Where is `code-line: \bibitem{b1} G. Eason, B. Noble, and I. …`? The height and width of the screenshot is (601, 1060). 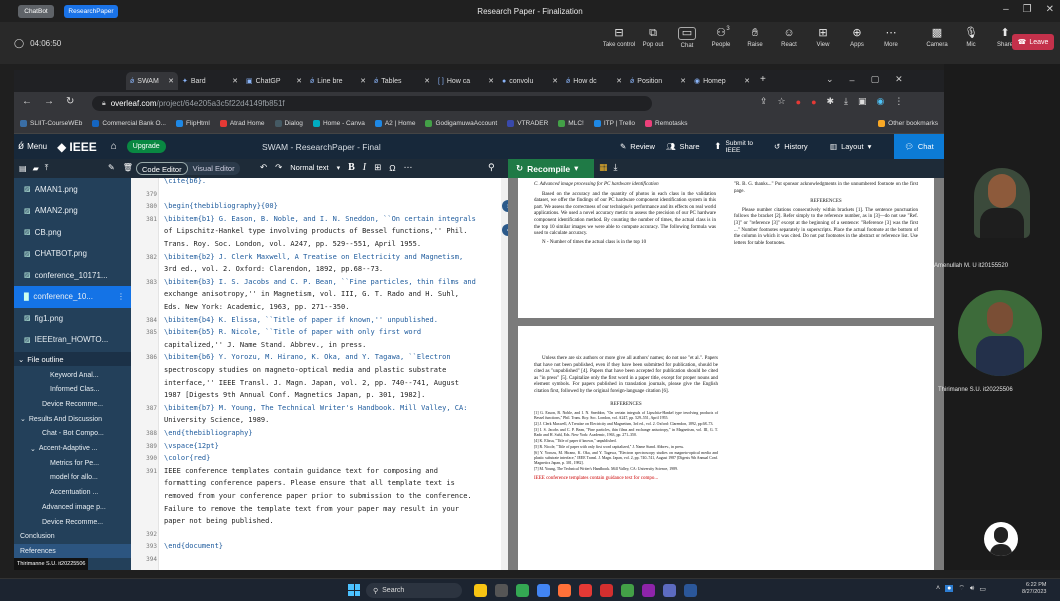 code-line: \bibitem{b1} G. Eason, B. Noble, and I. … is located at coordinates (333, 220).